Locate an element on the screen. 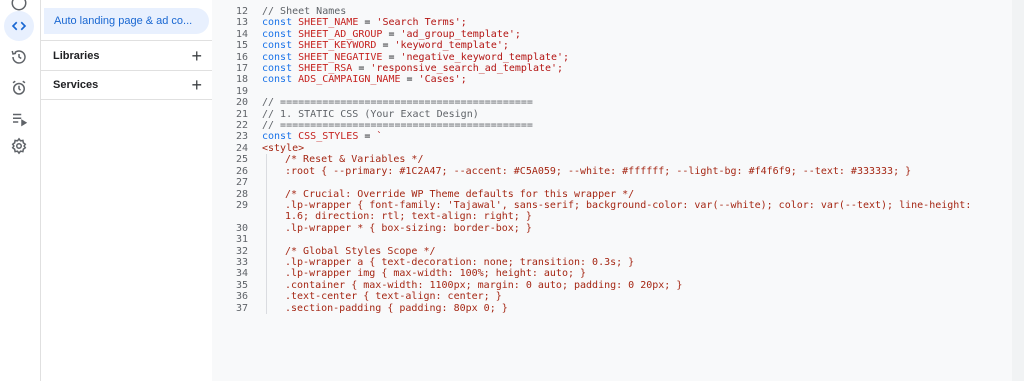  code-line: 32 /* Global Styles Scope */ is located at coordinates (602, 251).